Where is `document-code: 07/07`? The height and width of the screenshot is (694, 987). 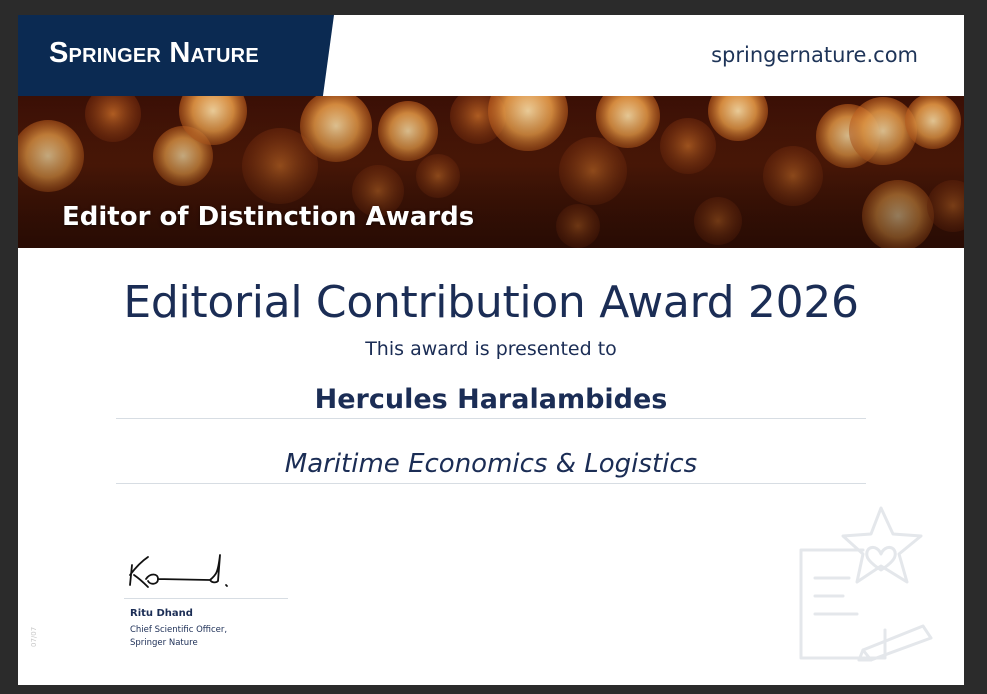 document-code: 07/07 is located at coordinates (34, 636).